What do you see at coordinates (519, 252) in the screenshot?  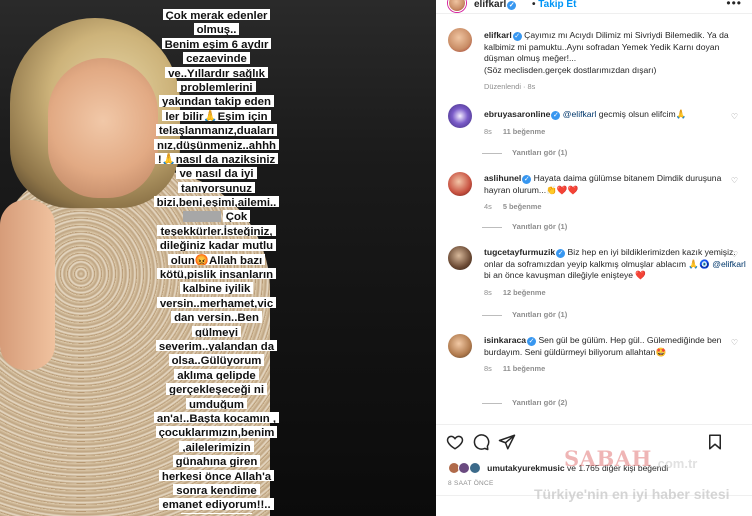 I see `commenter-username: tugcetayfurmuzik` at bounding box center [519, 252].